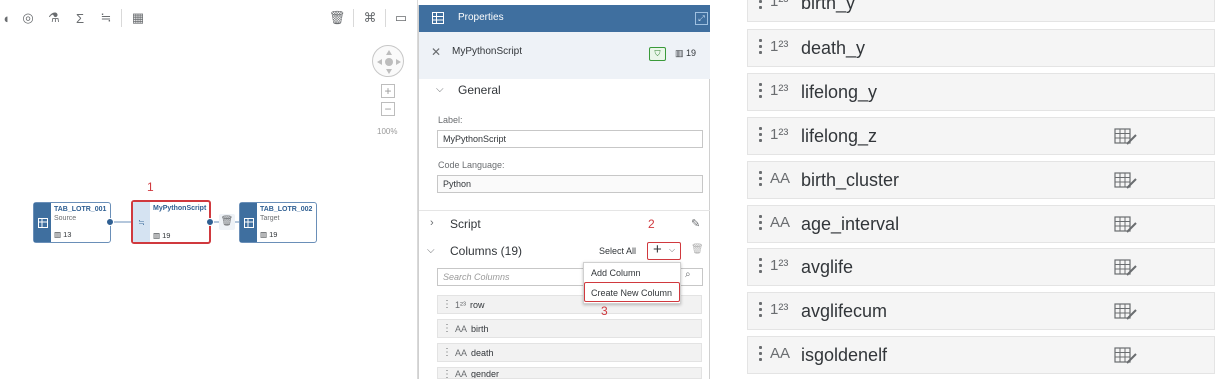 Image resolution: width=1215 pixels, height=379 pixels. Describe the element at coordinates (981, 267) in the screenshot. I see `column-row: 1²³ avglife` at that location.